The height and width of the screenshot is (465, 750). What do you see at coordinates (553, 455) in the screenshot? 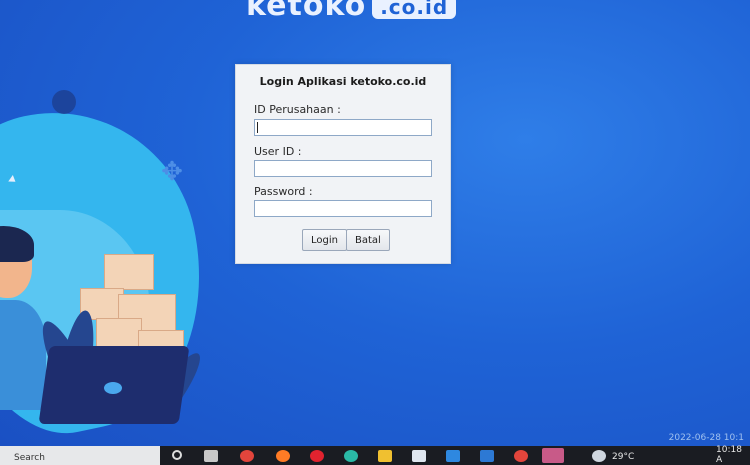
I see `pinned-app-icon` at bounding box center [553, 455].